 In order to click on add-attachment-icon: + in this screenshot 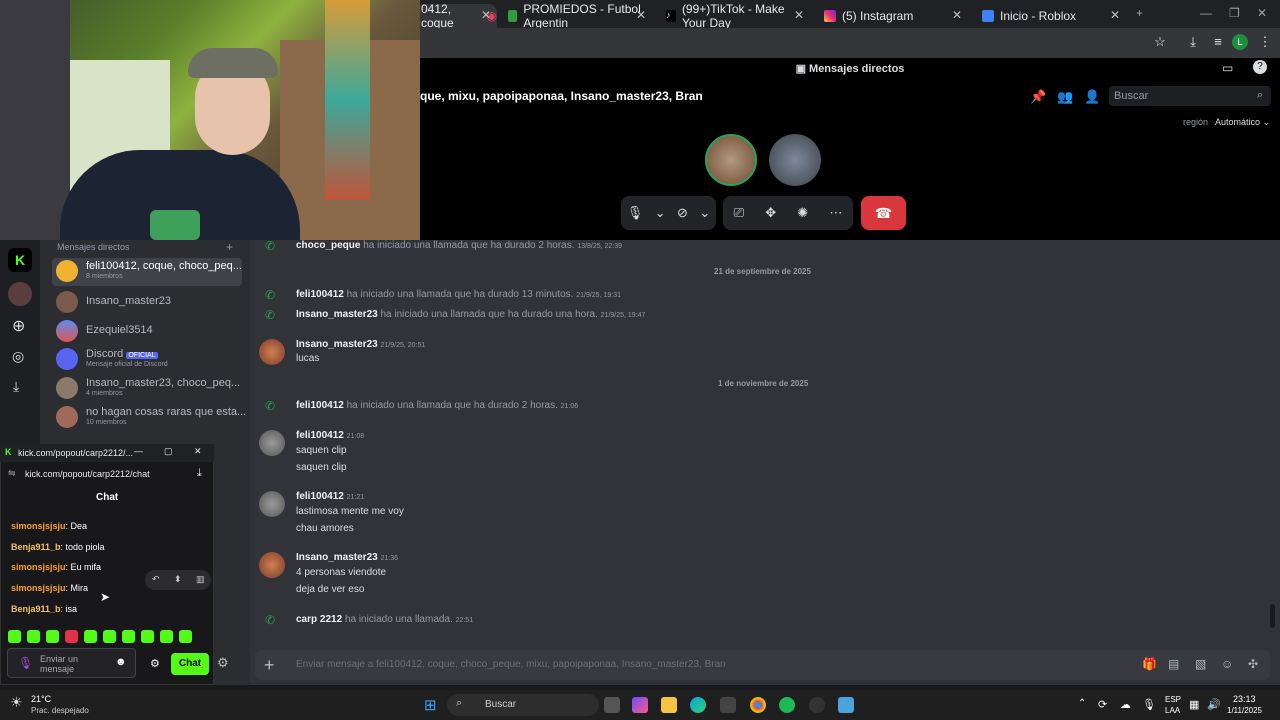, I will do `click(269, 665)`.